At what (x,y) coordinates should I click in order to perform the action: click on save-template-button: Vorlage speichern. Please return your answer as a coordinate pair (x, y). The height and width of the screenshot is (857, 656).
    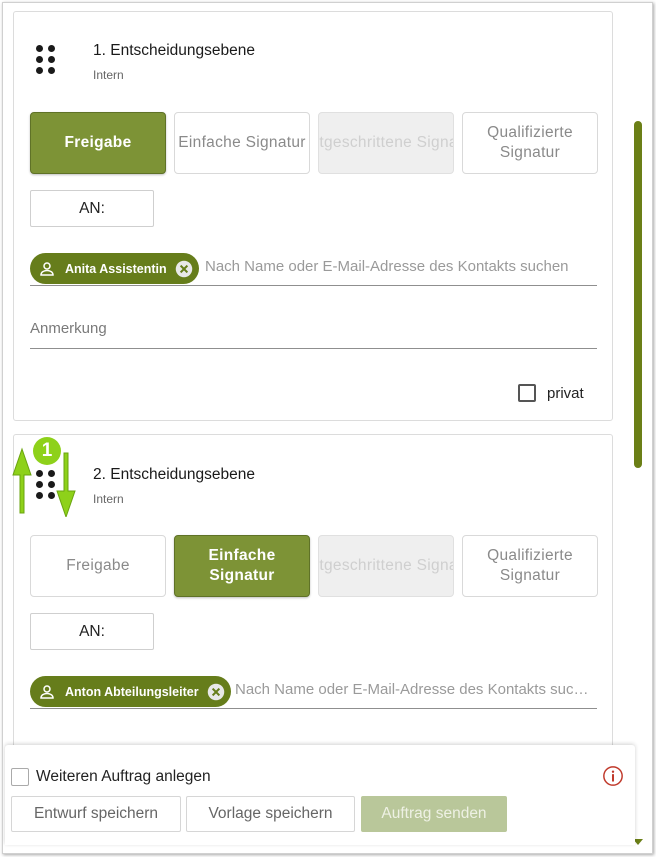
    Looking at the image, I should click on (270, 814).